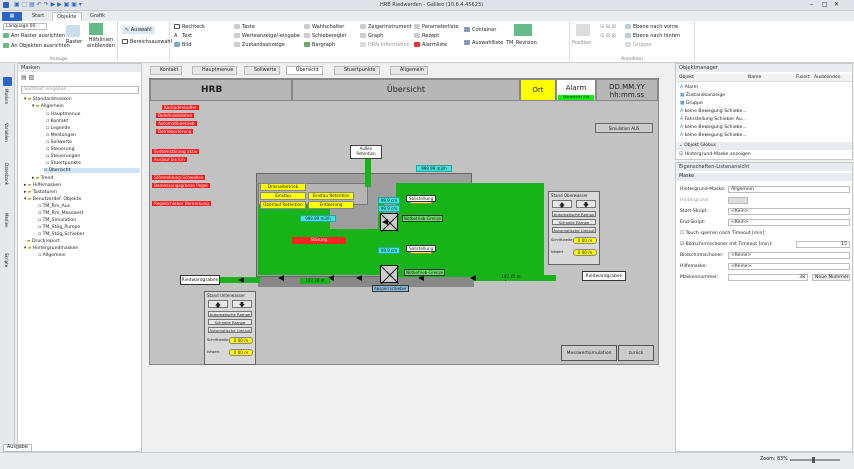 The width and height of the screenshot is (854, 469). I want to click on tree-item: ▸ ▰ Hilfemasken, so click(42, 185).